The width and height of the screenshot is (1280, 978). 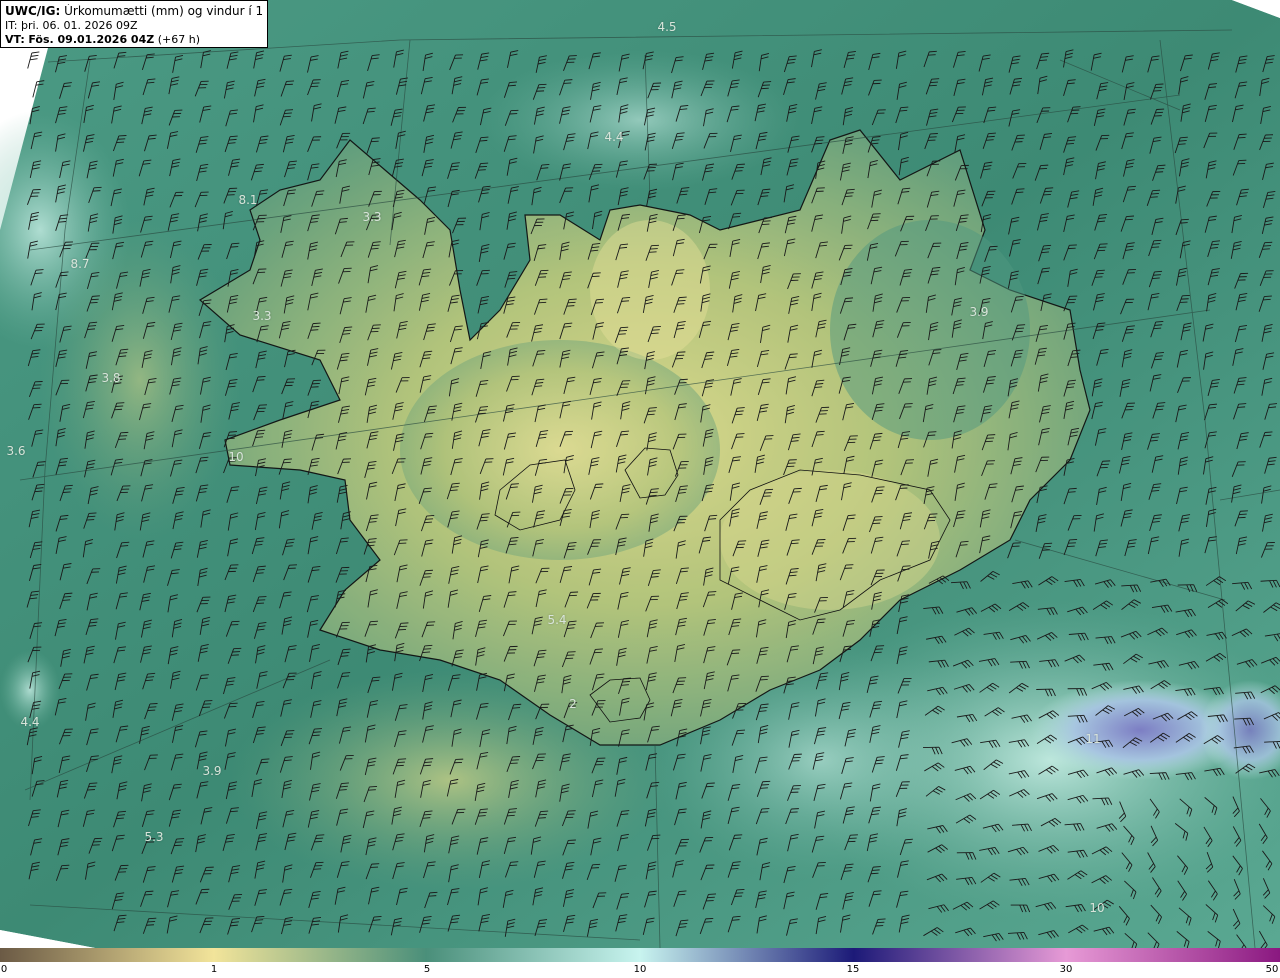 I want to click on initial-time-prefix: IT:, so click(x=11, y=25).